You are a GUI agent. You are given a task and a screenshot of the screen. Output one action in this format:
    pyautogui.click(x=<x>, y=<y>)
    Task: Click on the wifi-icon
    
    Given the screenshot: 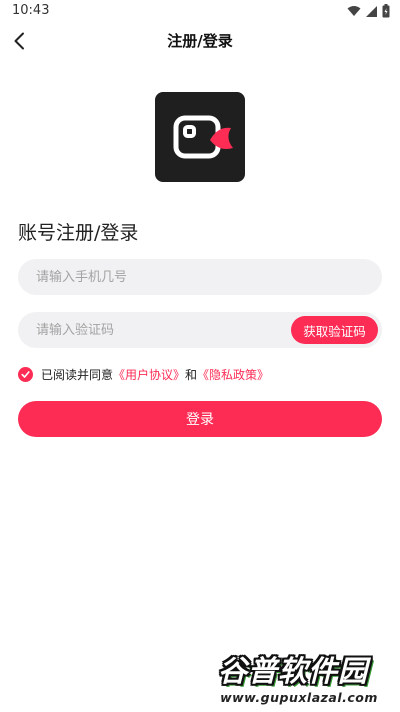 What is the action you would take?
    pyautogui.click(x=354, y=11)
    